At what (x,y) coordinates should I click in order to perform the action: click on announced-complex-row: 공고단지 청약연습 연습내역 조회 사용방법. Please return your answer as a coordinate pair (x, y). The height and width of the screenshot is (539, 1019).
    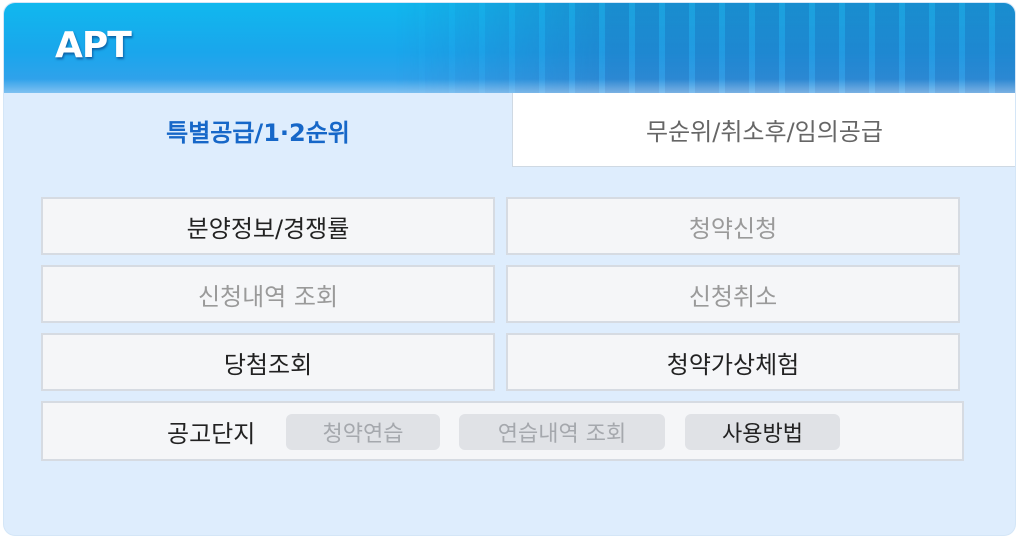
    Looking at the image, I should click on (502, 431).